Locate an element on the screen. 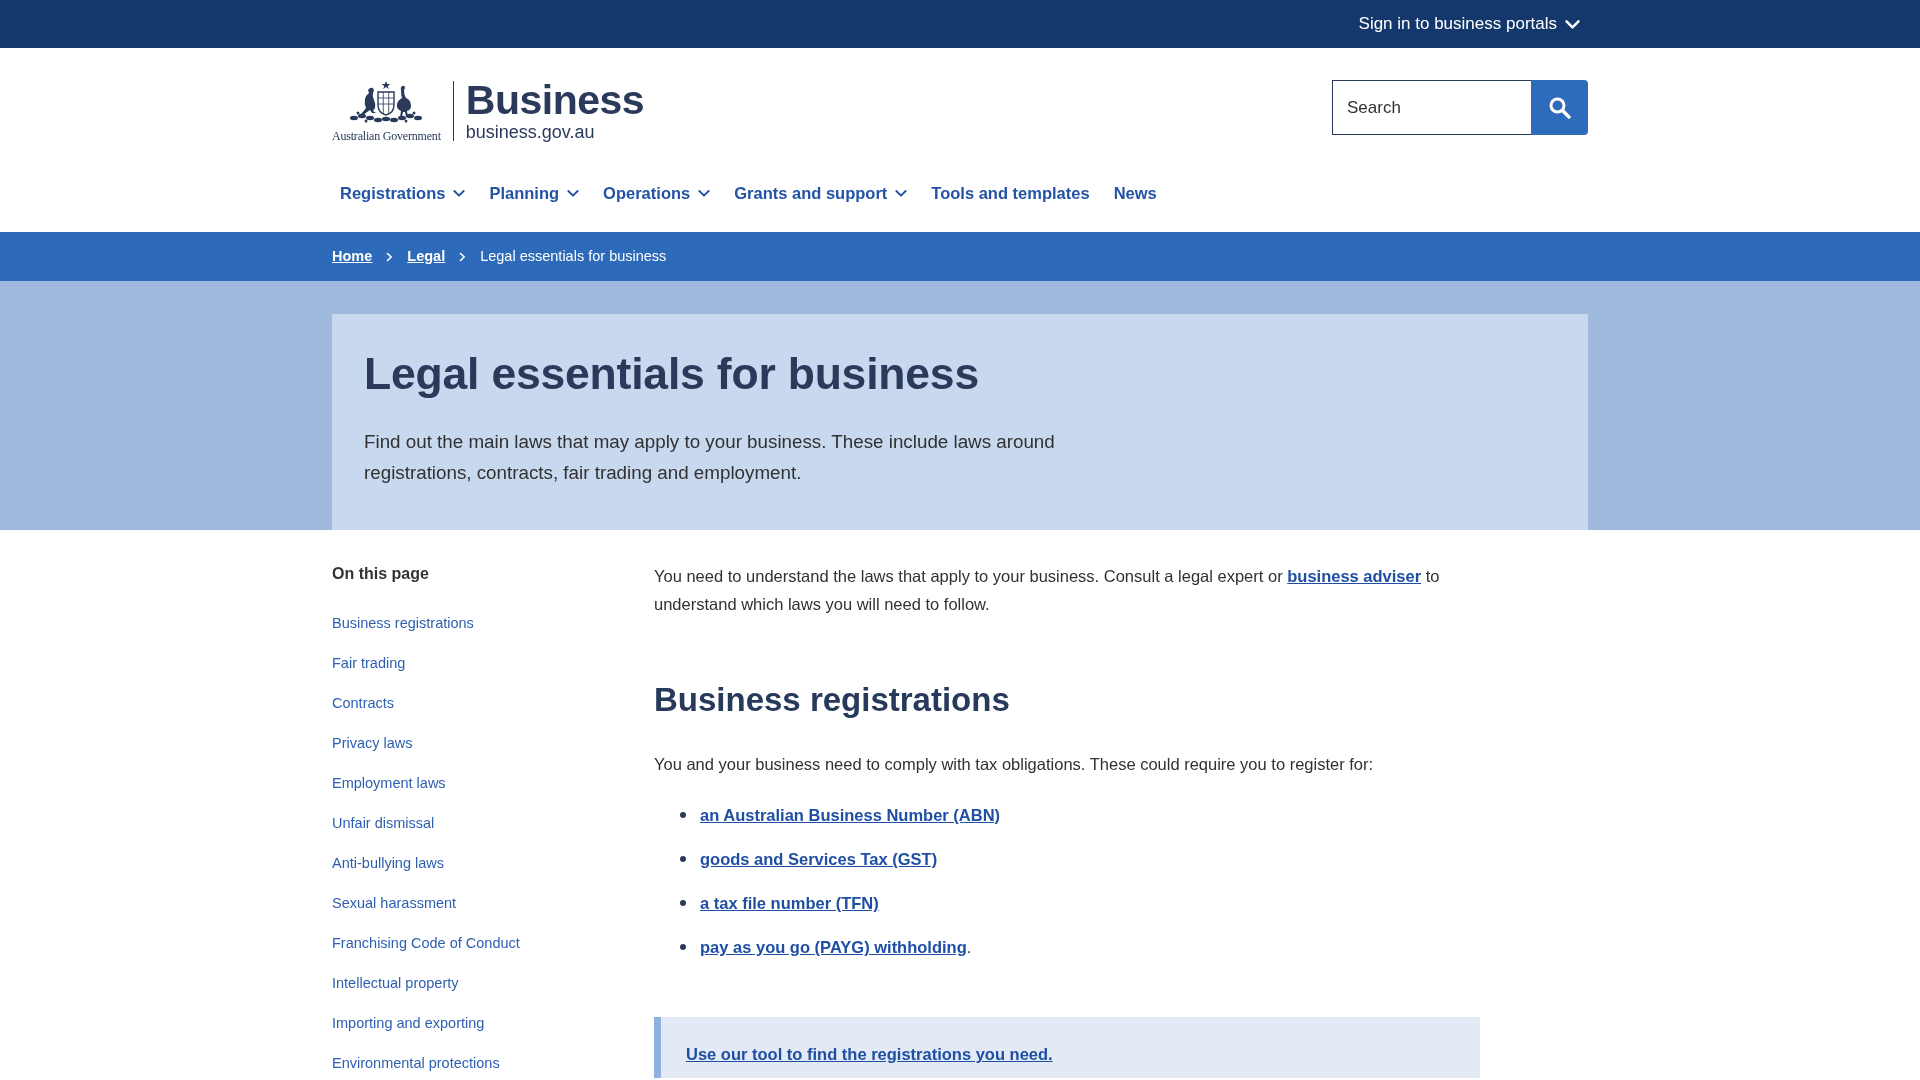 This screenshot has height=1080, width=1920. list-item-text: pay as you go (PAYG) withholding. is located at coordinates (836, 947).